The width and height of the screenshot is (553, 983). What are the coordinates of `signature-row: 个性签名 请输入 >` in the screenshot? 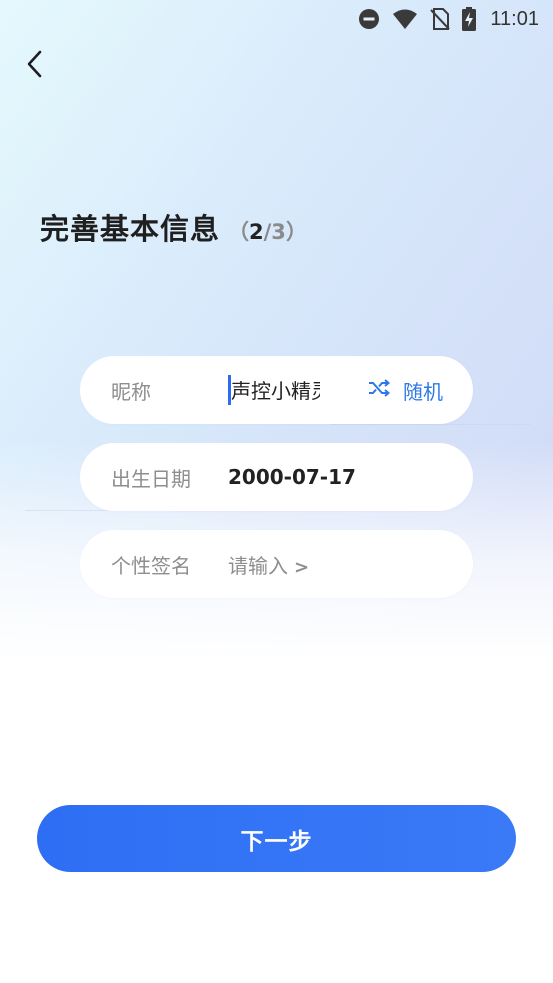 It's located at (276, 564).